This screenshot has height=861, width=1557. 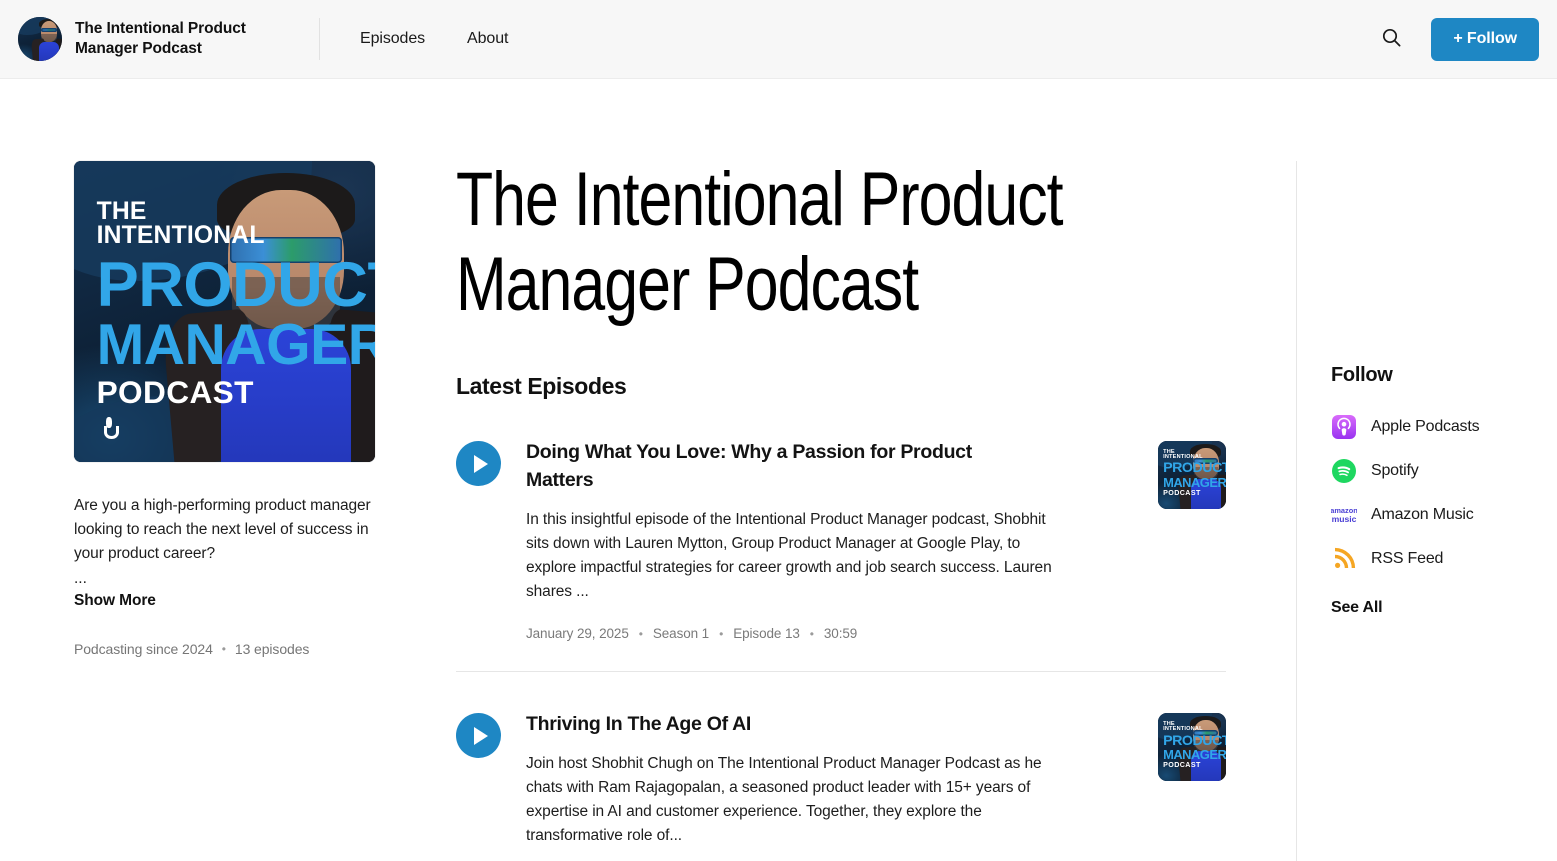 I want to click on follow-item-amazon-music: amazon music Amazon Music, so click(x=1444, y=515).